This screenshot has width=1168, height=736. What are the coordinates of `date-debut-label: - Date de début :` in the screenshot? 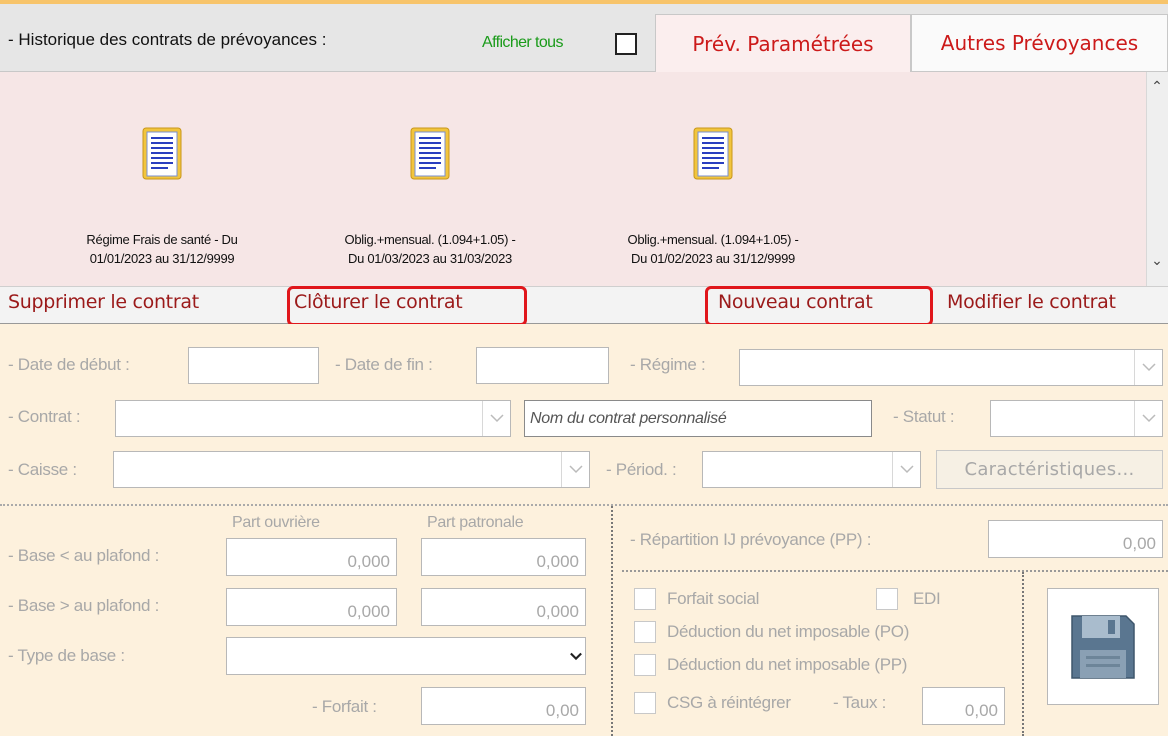 It's located at (69, 364).